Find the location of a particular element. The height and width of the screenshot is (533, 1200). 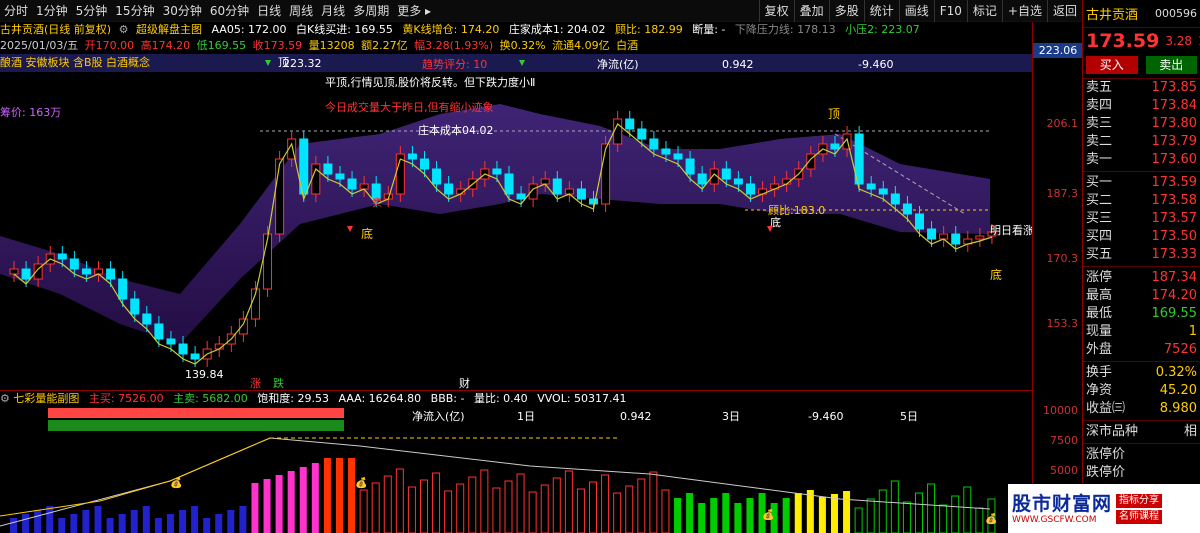

sells-price: 173.84 is located at coordinates (1174, 105).